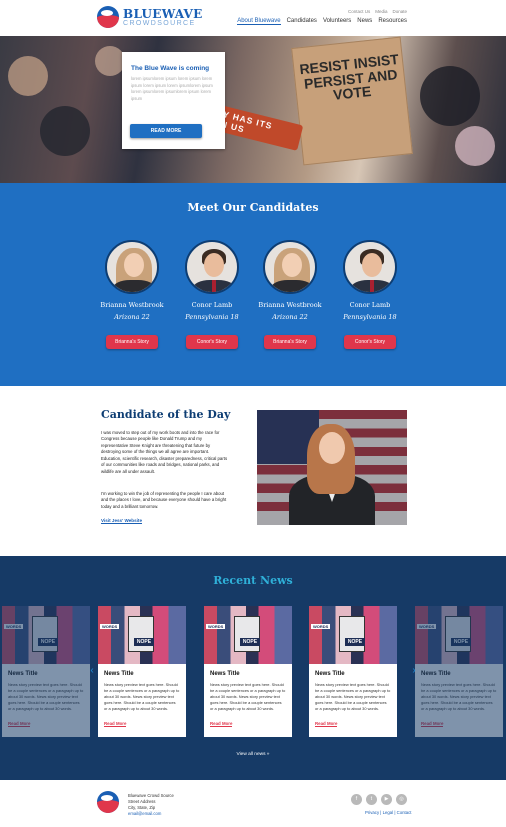 This screenshot has height=827, width=506. I want to click on news-heading: Recent News, so click(253, 580).